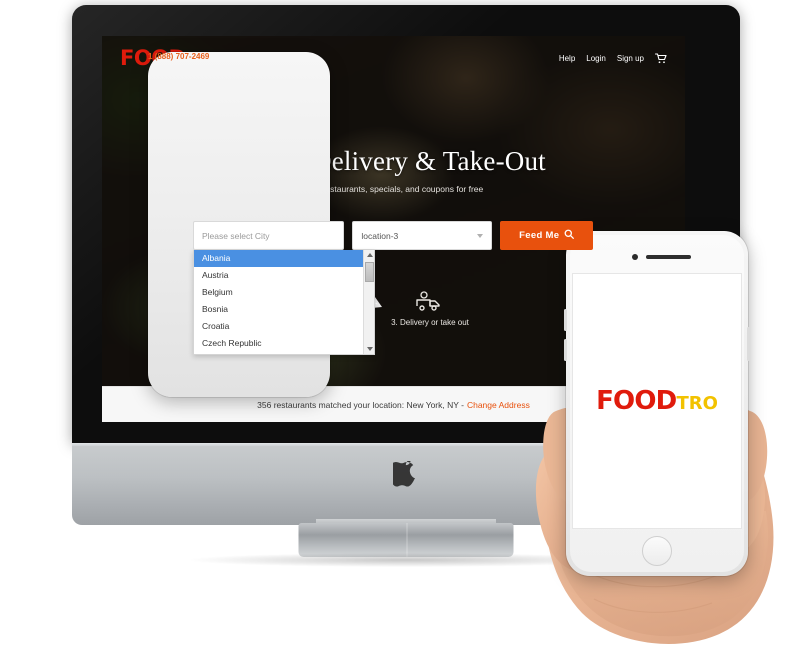 The width and height of the screenshot is (807, 650). What do you see at coordinates (284, 309) in the screenshot?
I see `list-item: Bosnia` at bounding box center [284, 309].